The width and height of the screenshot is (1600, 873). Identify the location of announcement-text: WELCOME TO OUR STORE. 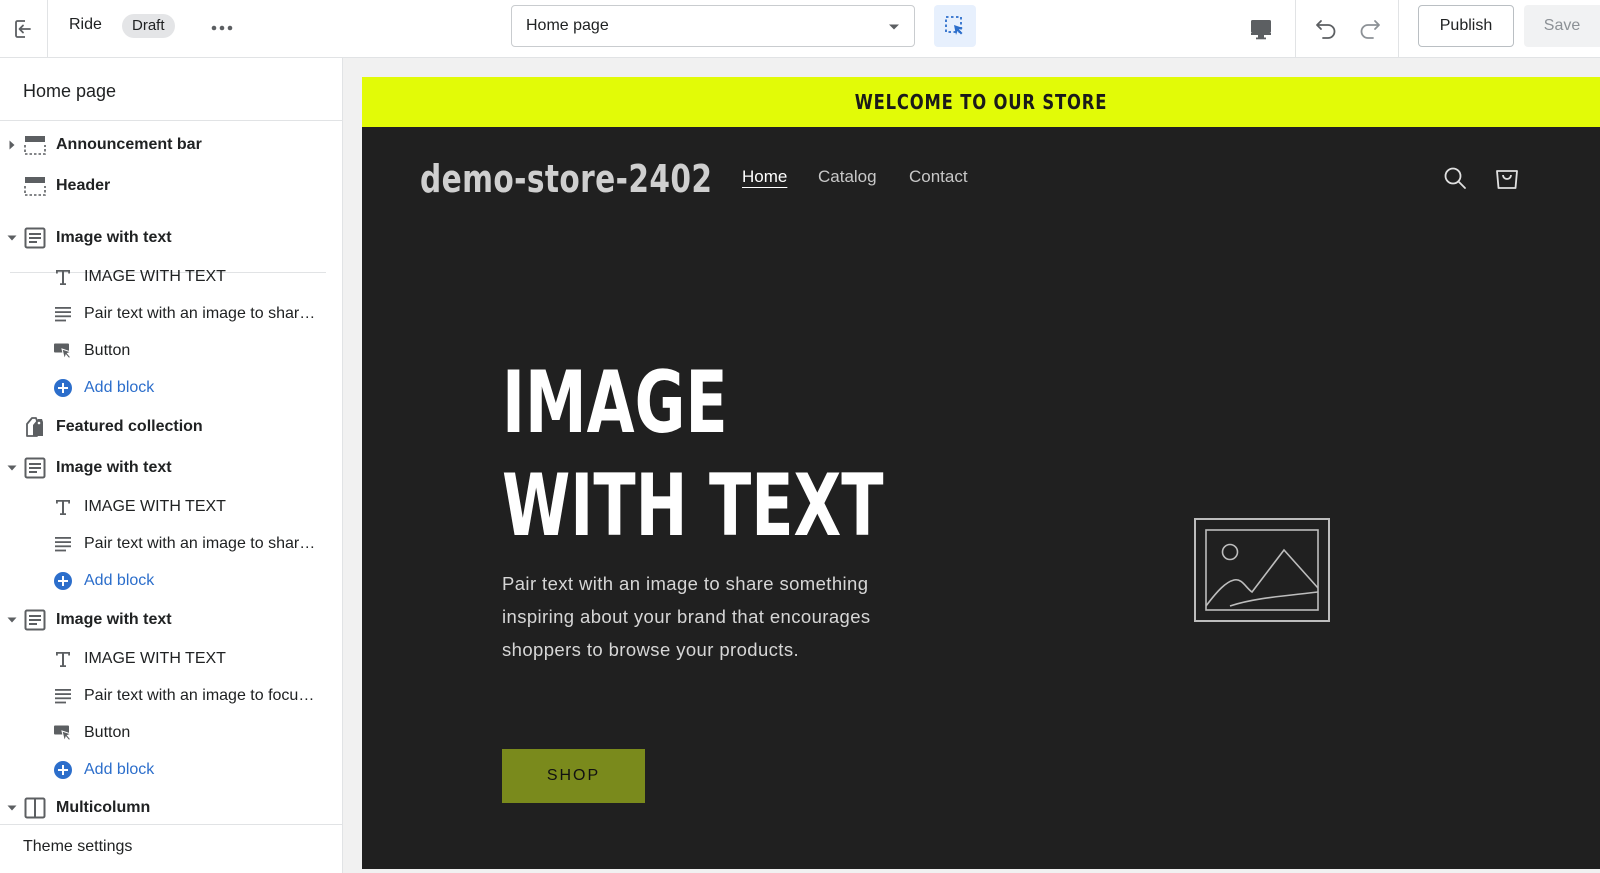
(981, 102).